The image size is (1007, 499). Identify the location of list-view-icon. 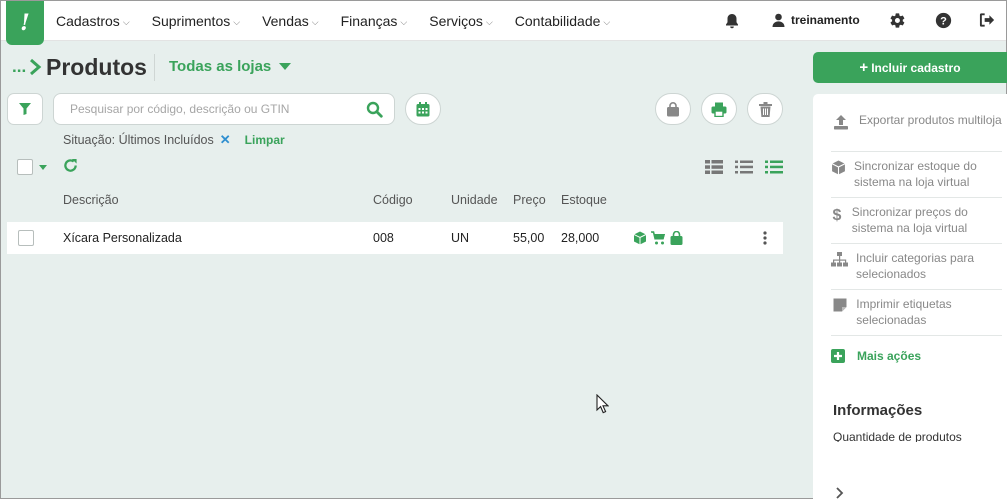
(744, 167).